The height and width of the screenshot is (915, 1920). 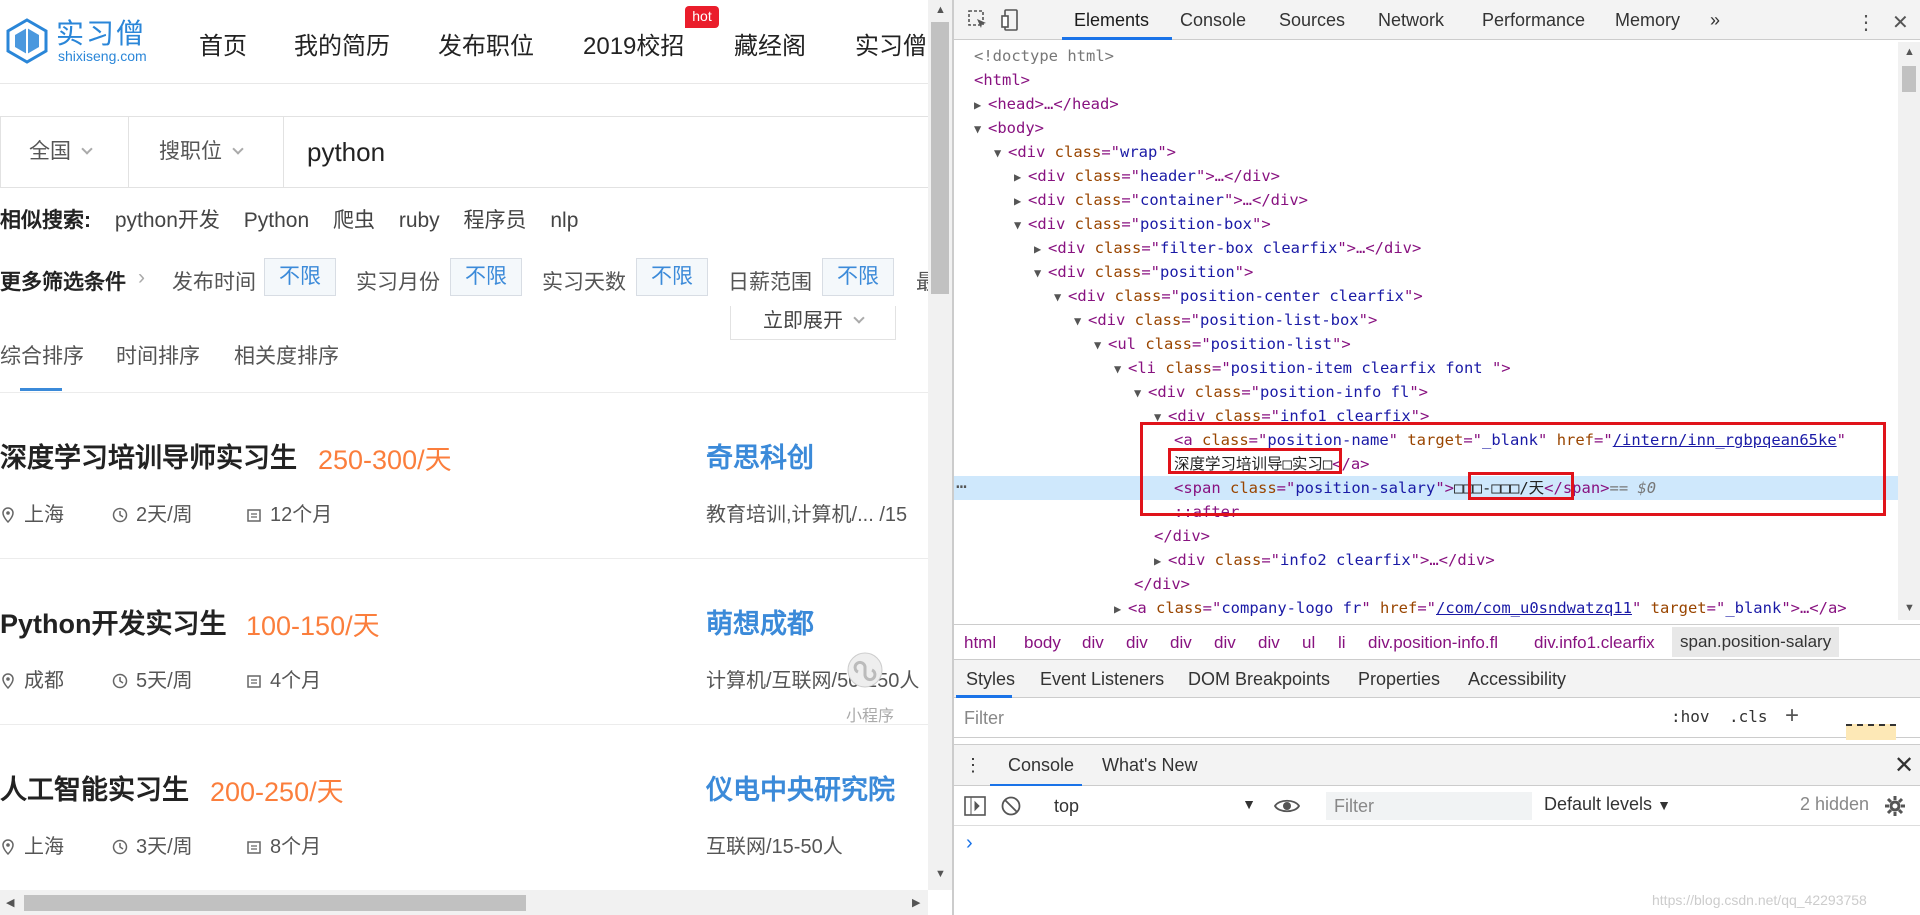 I want to click on job-title: 人工智能实习生, so click(x=94, y=787).